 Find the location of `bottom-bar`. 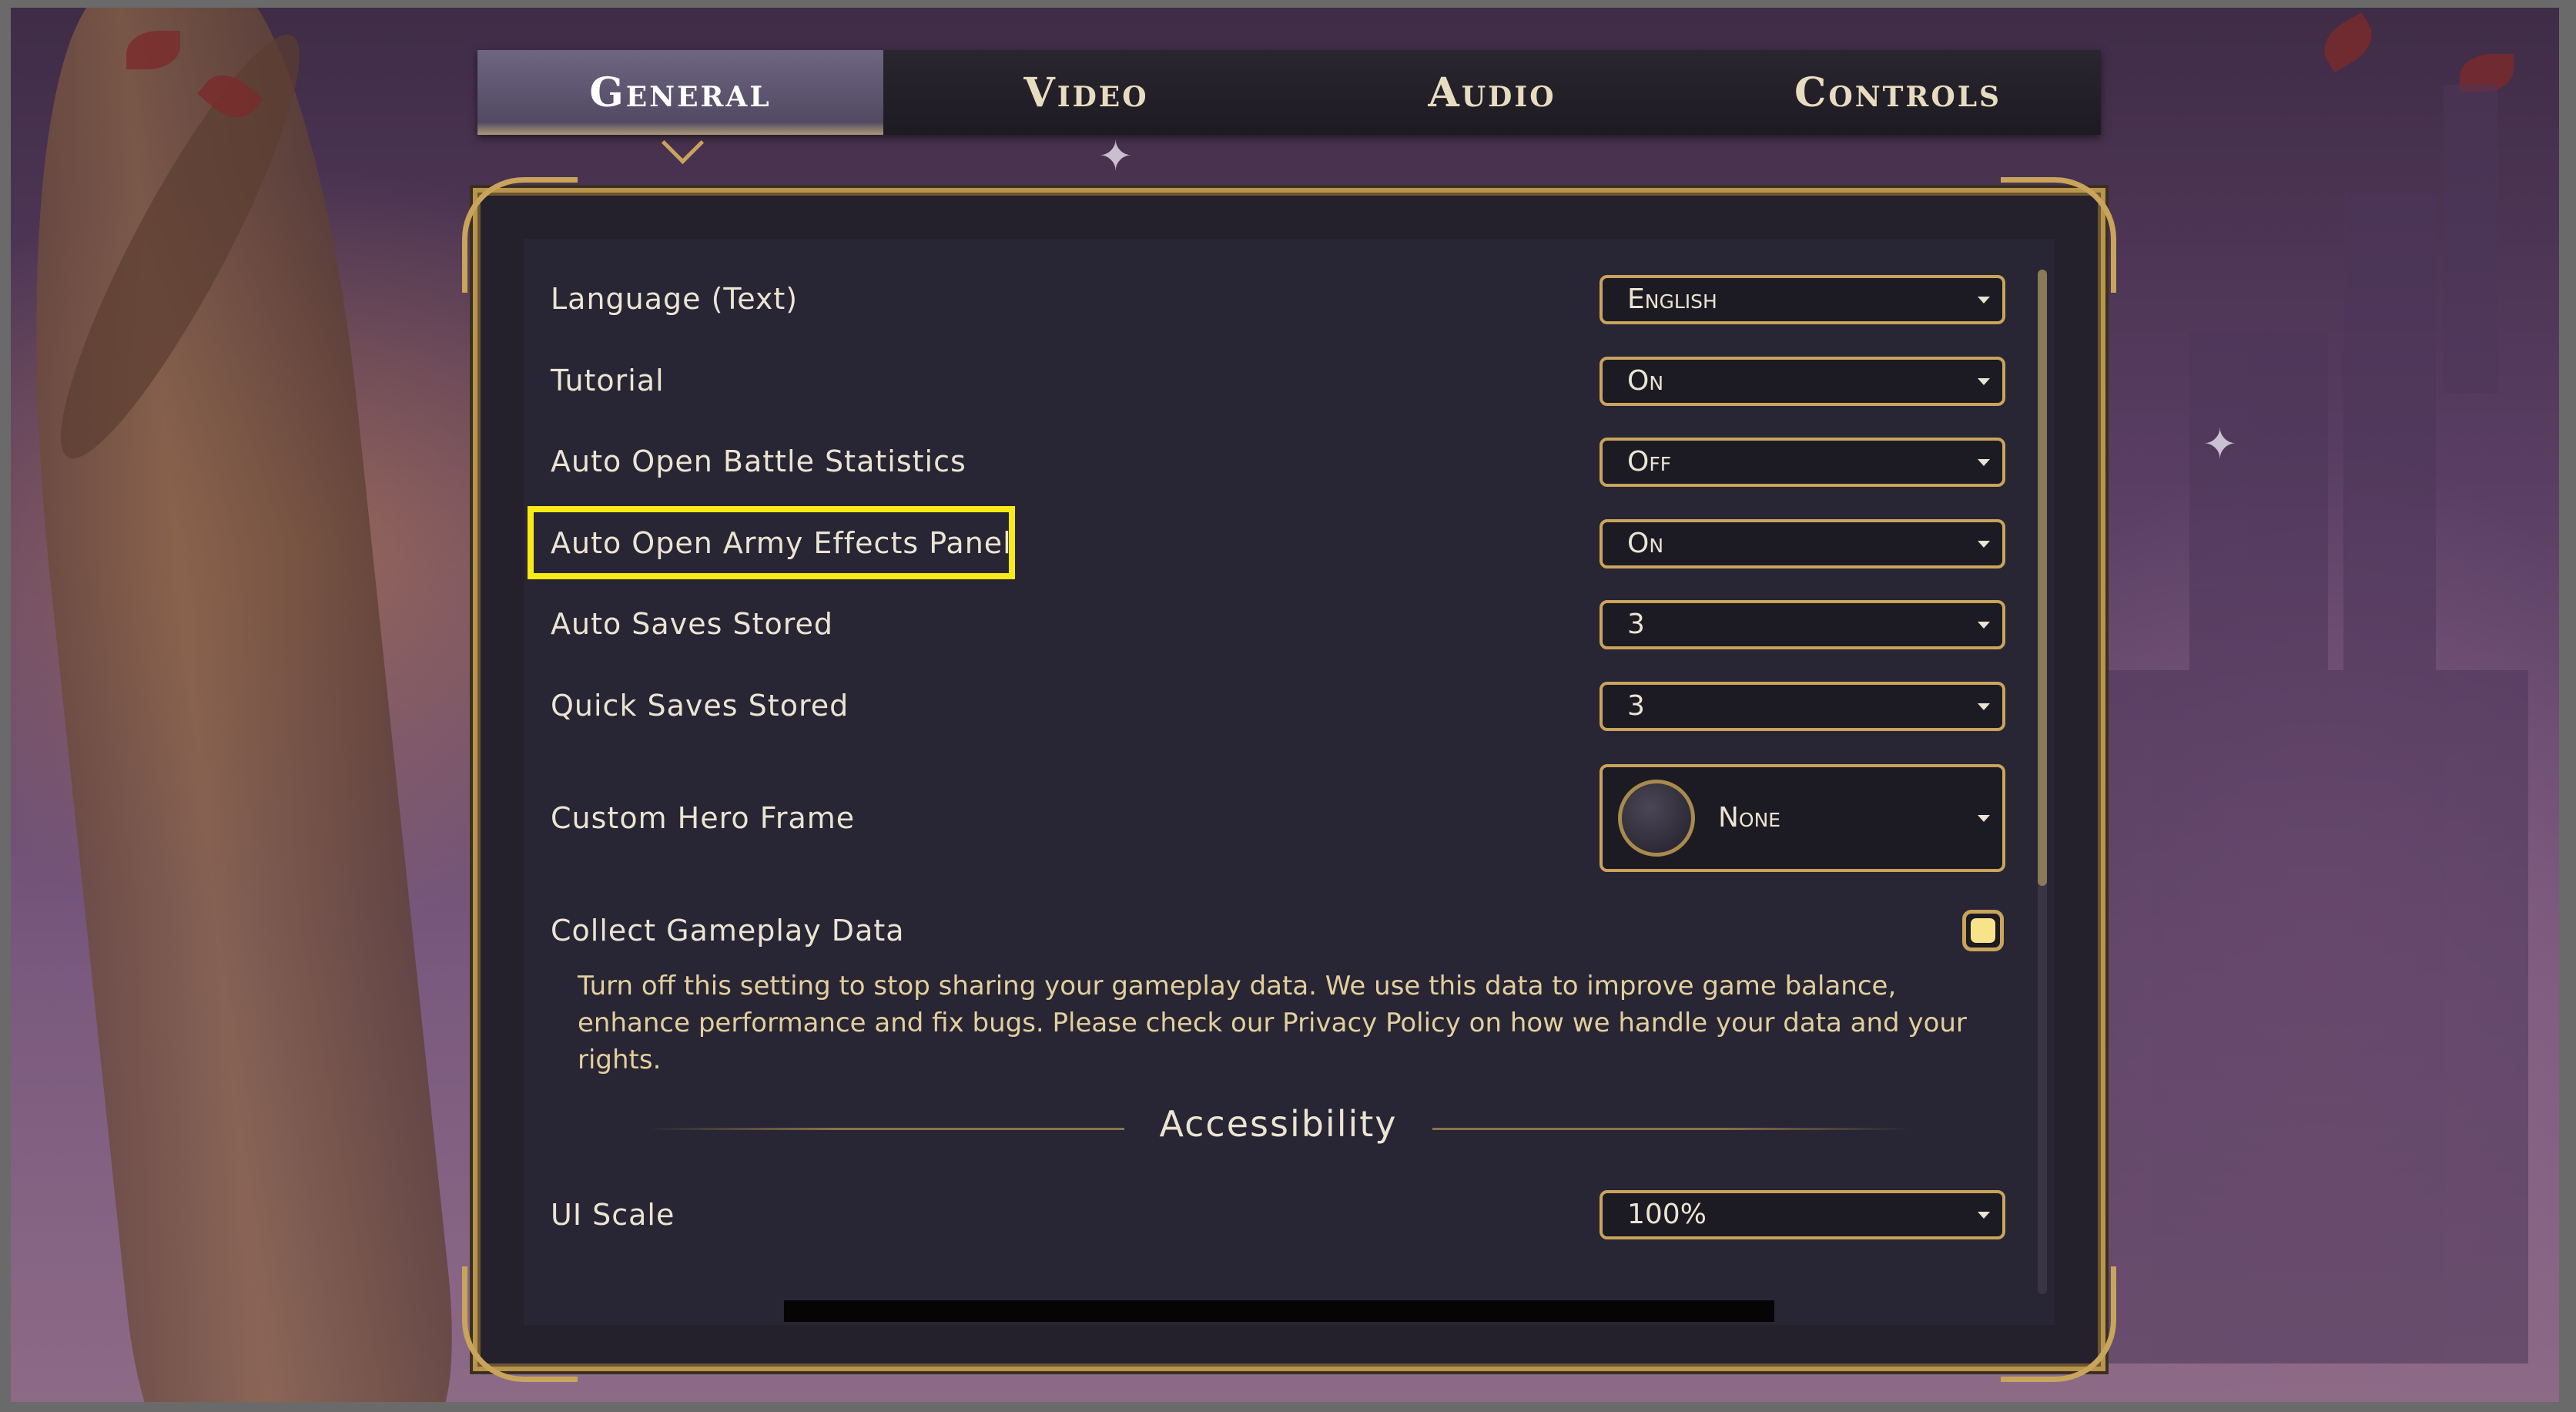

bottom-bar is located at coordinates (1279, 1311).